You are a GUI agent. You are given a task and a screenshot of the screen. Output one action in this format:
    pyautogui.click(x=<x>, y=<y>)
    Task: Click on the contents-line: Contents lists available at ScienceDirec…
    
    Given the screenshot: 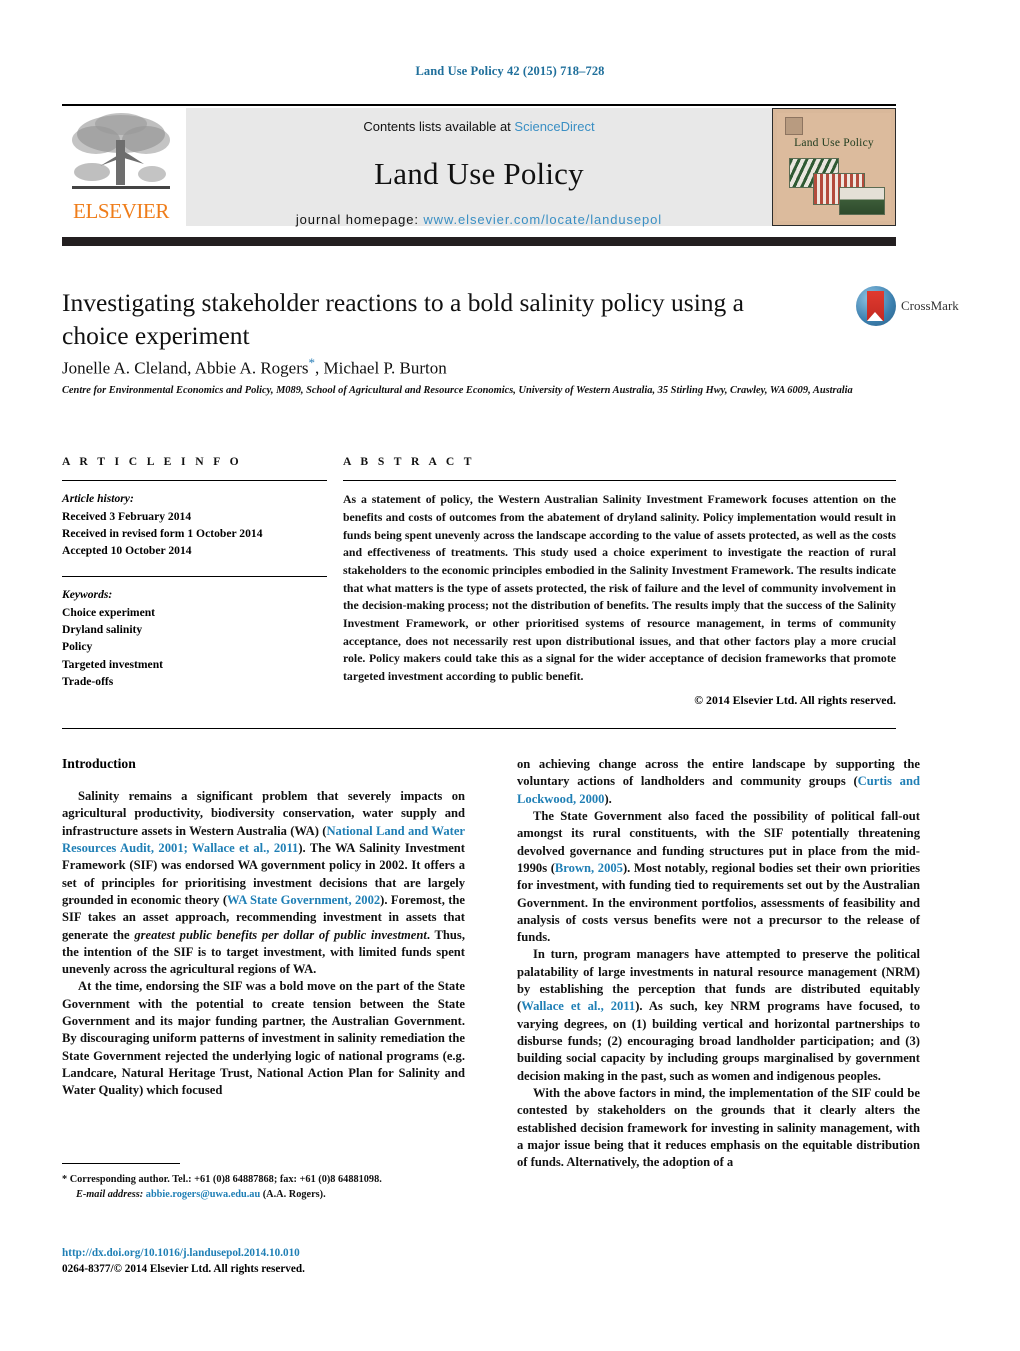 What is the action you would take?
    pyautogui.click(x=479, y=126)
    